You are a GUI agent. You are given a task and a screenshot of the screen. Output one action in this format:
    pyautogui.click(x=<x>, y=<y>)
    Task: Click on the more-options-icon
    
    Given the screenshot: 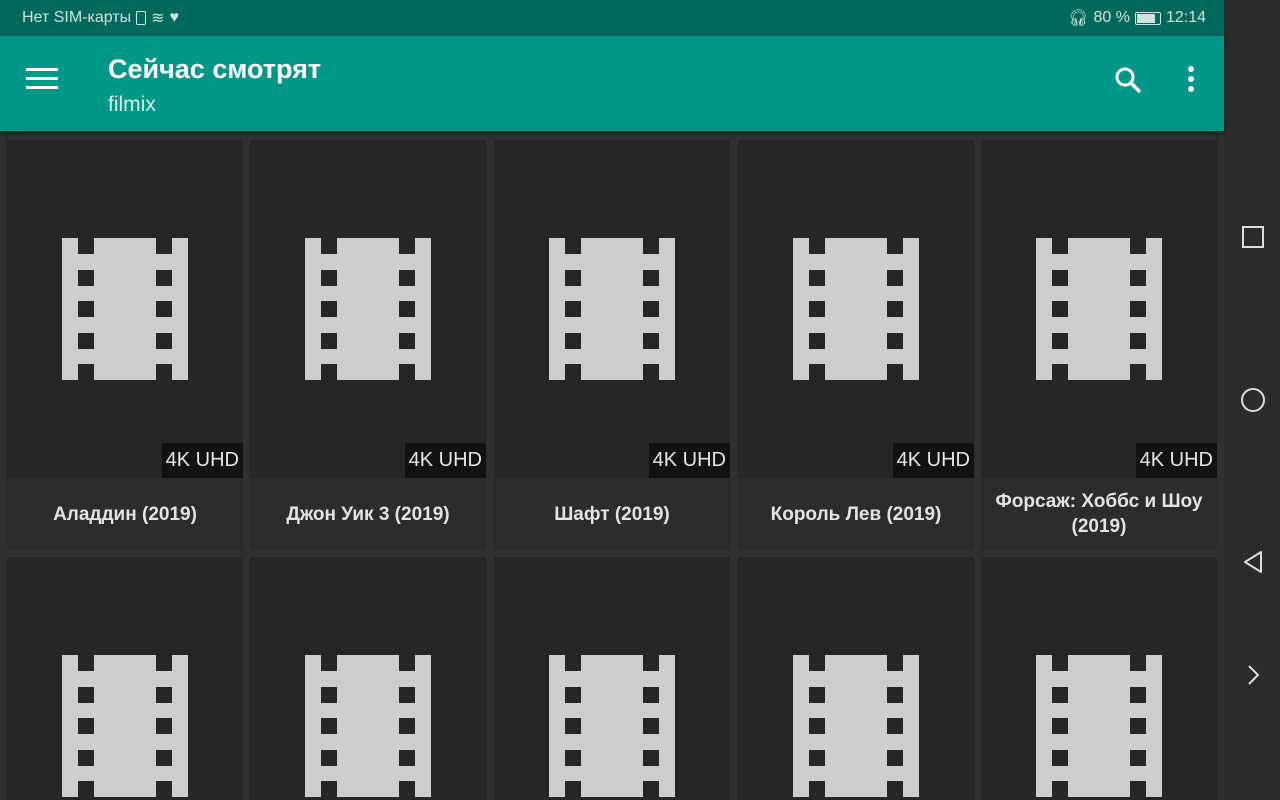 What is the action you would take?
    pyautogui.click(x=1191, y=80)
    